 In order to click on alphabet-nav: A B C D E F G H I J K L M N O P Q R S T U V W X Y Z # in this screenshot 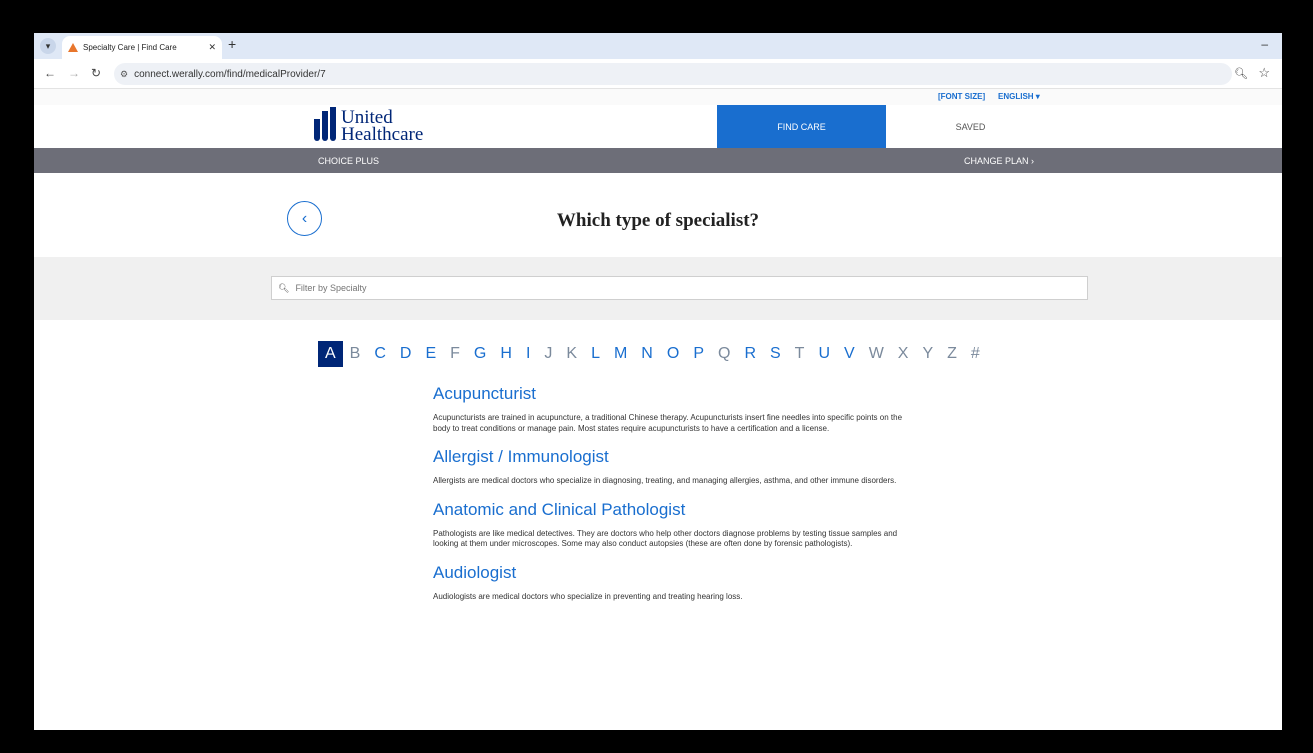, I will do `click(652, 354)`.